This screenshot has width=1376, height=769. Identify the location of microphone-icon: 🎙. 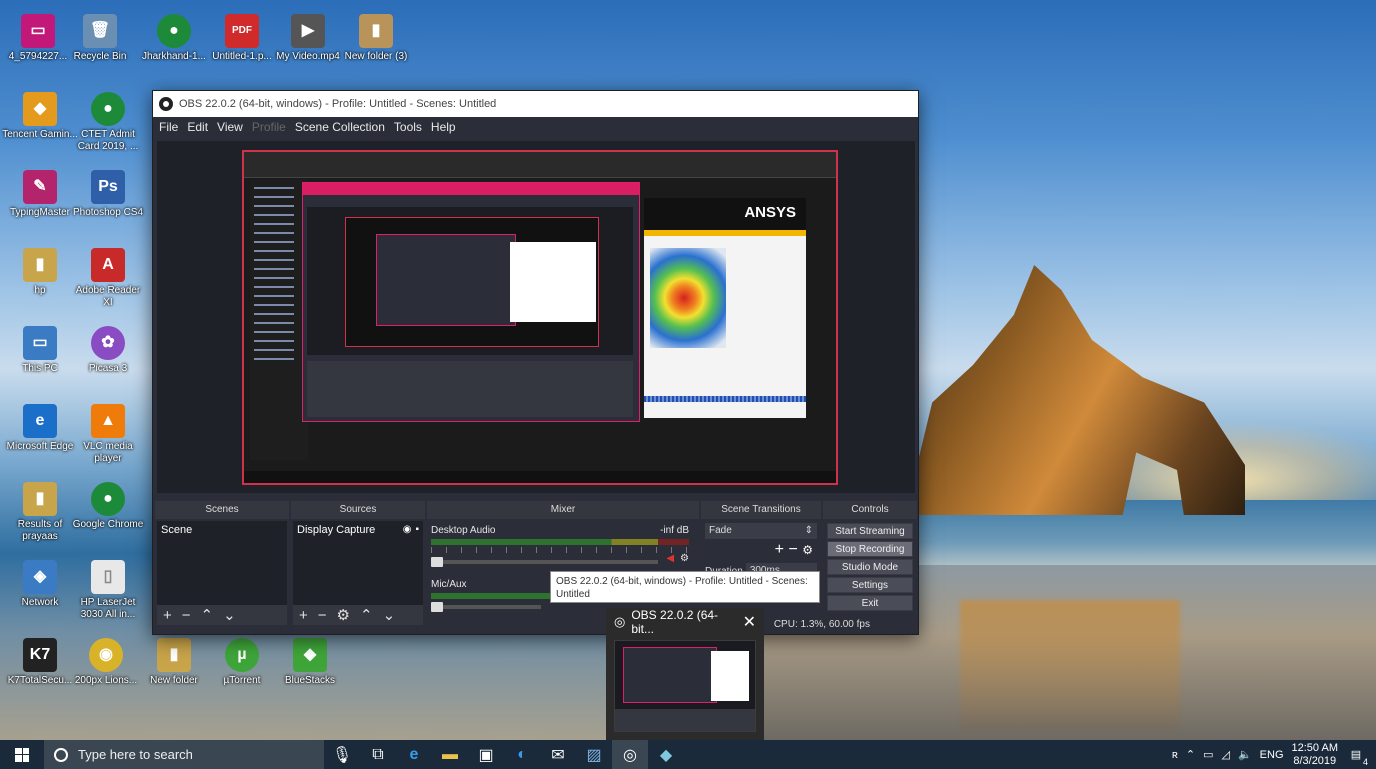
(342, 754).